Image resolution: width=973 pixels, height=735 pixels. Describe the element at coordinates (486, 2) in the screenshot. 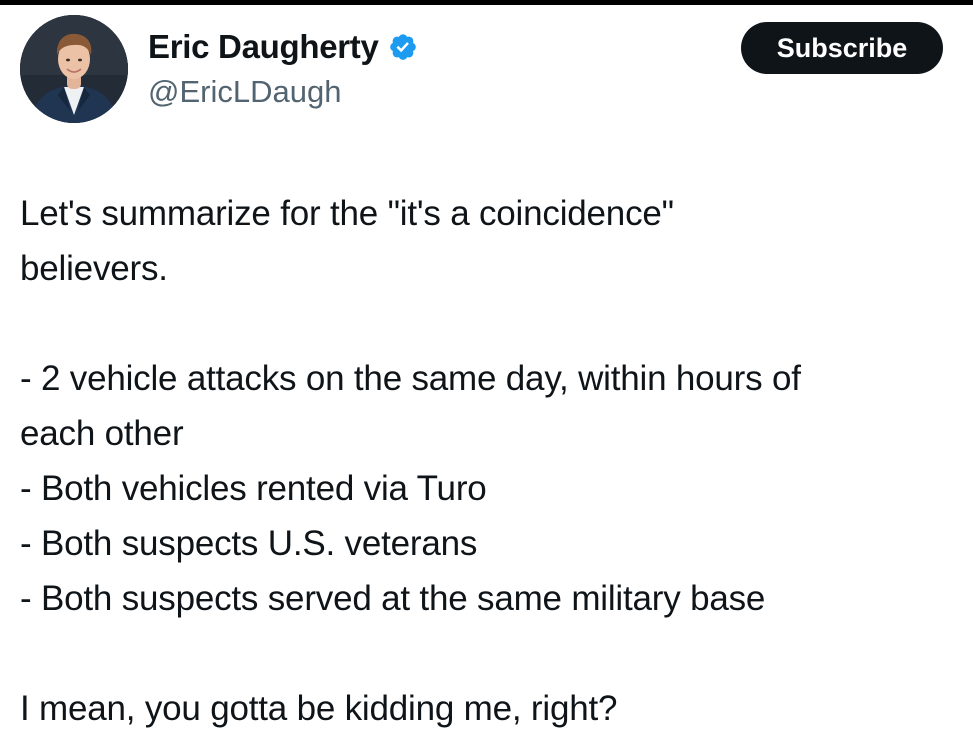

I see `top-border` at that location.